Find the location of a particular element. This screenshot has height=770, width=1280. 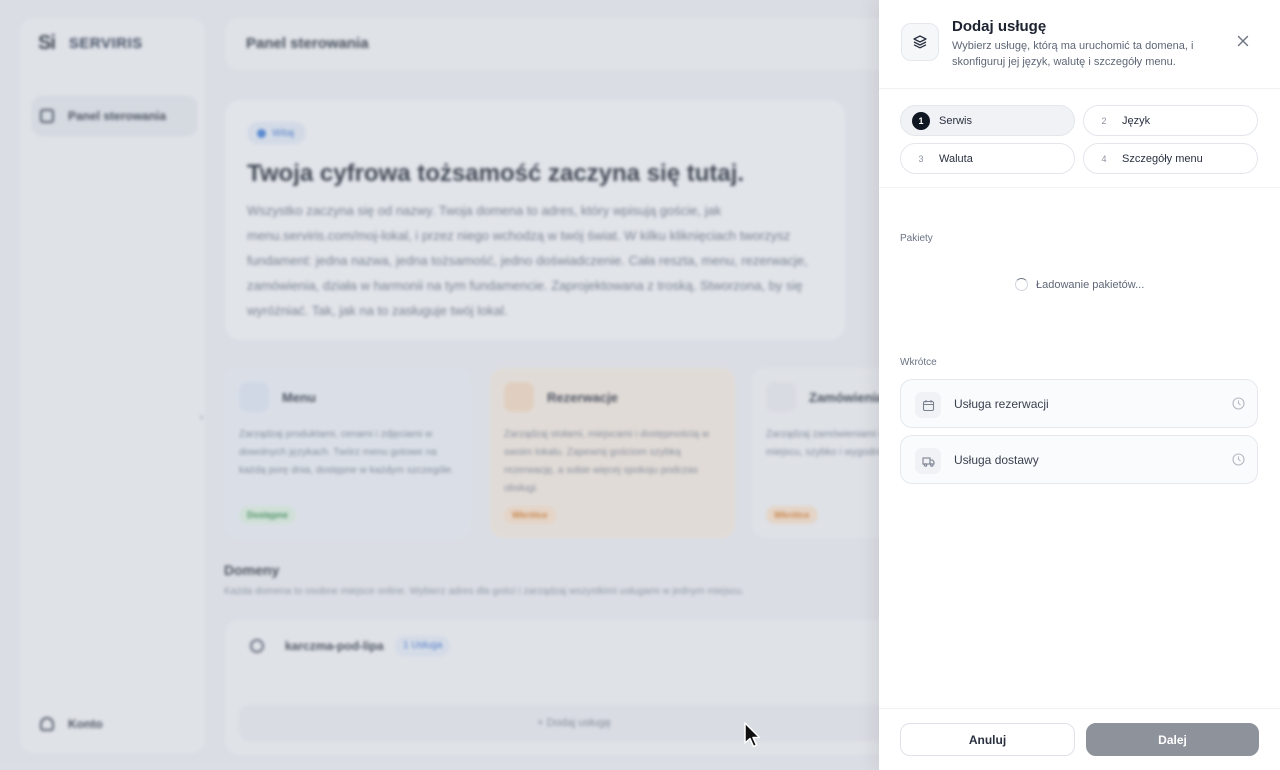

step-currency: 3 Waluta is located at coordinates (987, 158).